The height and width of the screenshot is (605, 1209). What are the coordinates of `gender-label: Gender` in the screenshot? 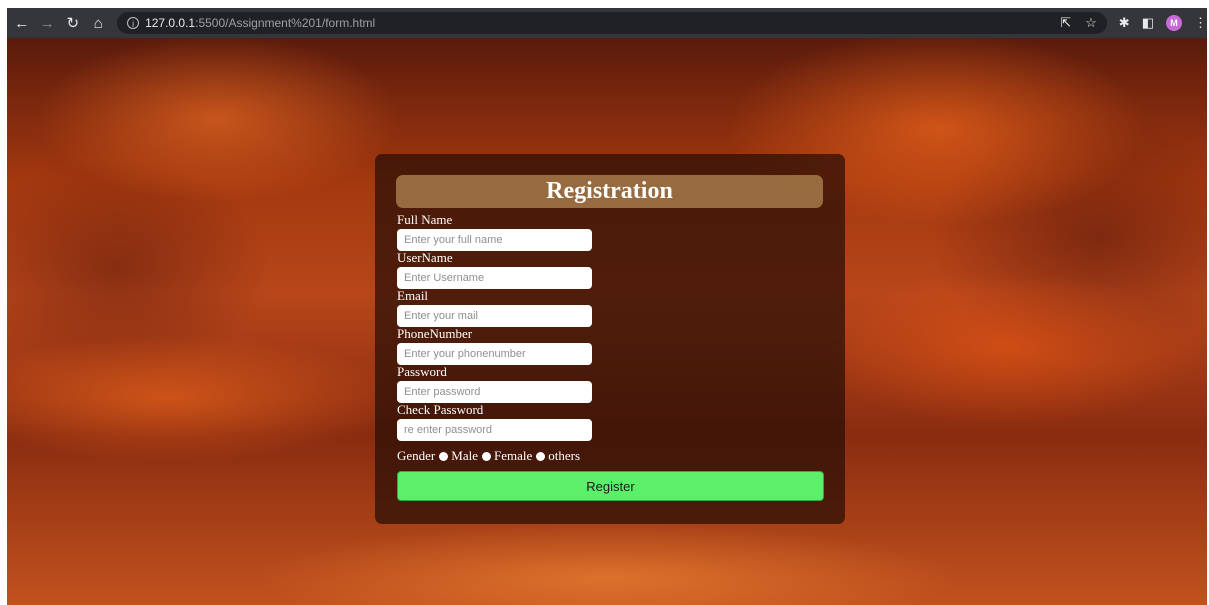 It's located at (416, 455).